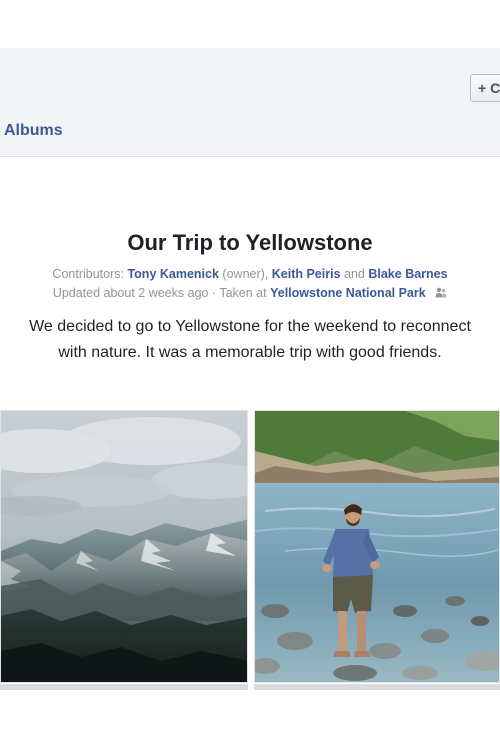 The height and width of the screenshot is (750, 500). What do you see at coordinates (306, 274) in the screenshot?
I see `contributor-link: Keith Peiris` at bounding box center [306, 274].